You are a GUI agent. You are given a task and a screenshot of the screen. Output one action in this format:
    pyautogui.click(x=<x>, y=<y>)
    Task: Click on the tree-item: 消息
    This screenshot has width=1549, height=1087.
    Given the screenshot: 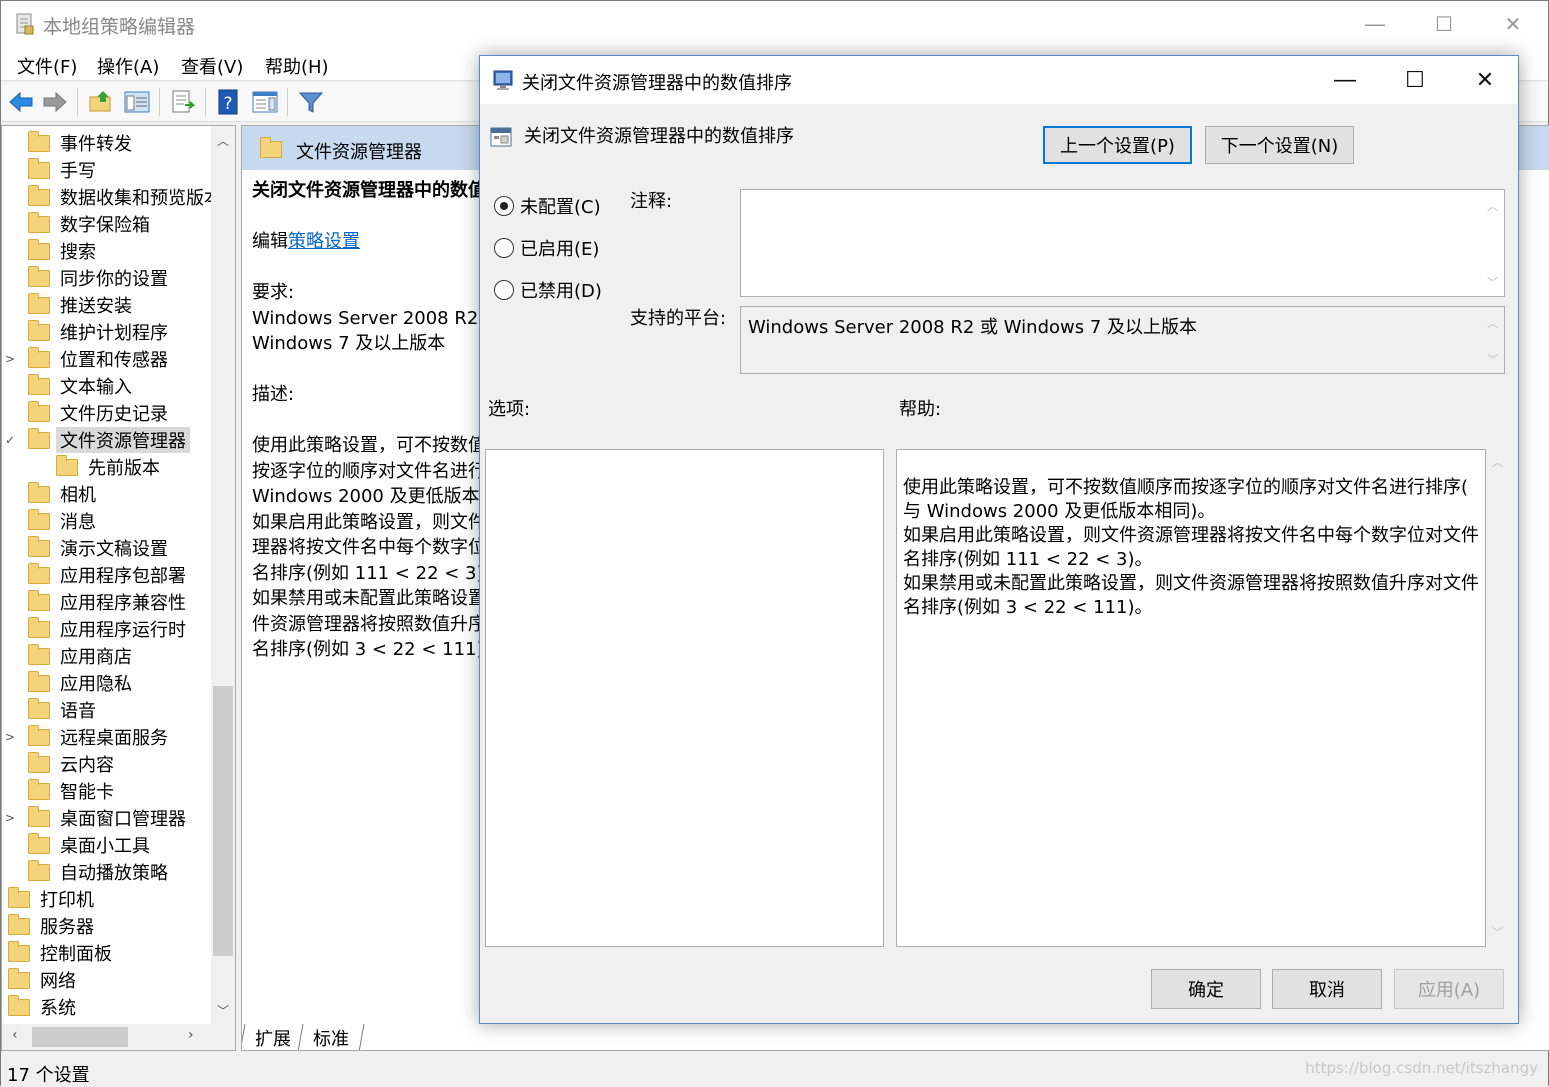 What is the action you would take?
    pyautogui.click(x=62, y=521)
    